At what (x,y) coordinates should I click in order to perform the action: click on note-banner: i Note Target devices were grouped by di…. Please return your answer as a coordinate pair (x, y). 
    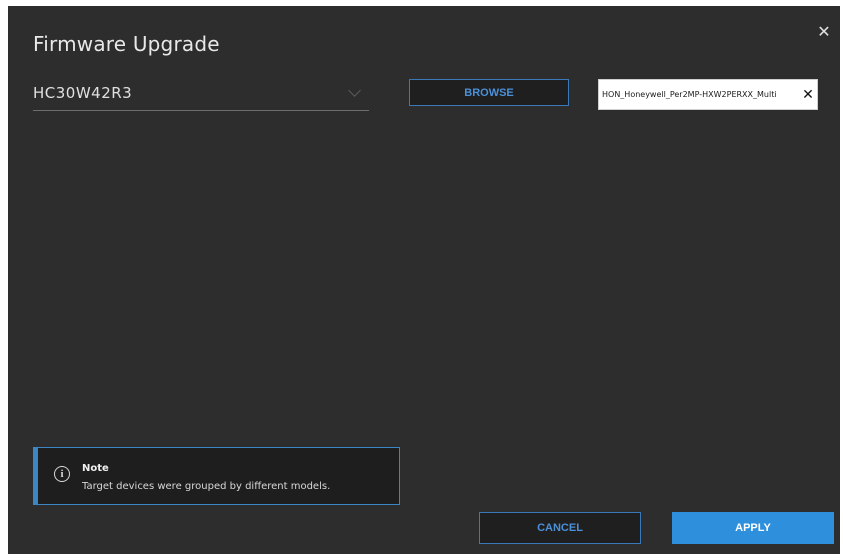
    Looking at the image, I should click on (216, 476).